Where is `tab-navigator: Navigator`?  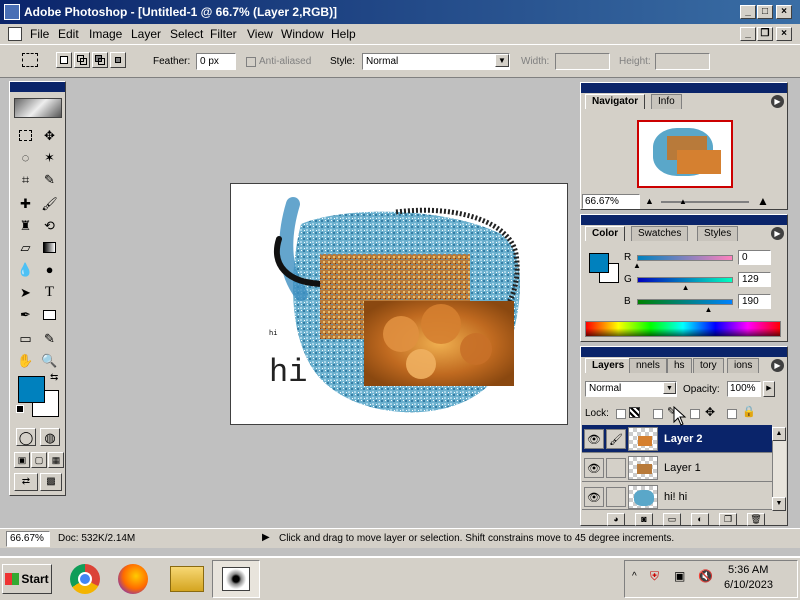
tab-navigator: Navigator is located at coordinates (615, 101).